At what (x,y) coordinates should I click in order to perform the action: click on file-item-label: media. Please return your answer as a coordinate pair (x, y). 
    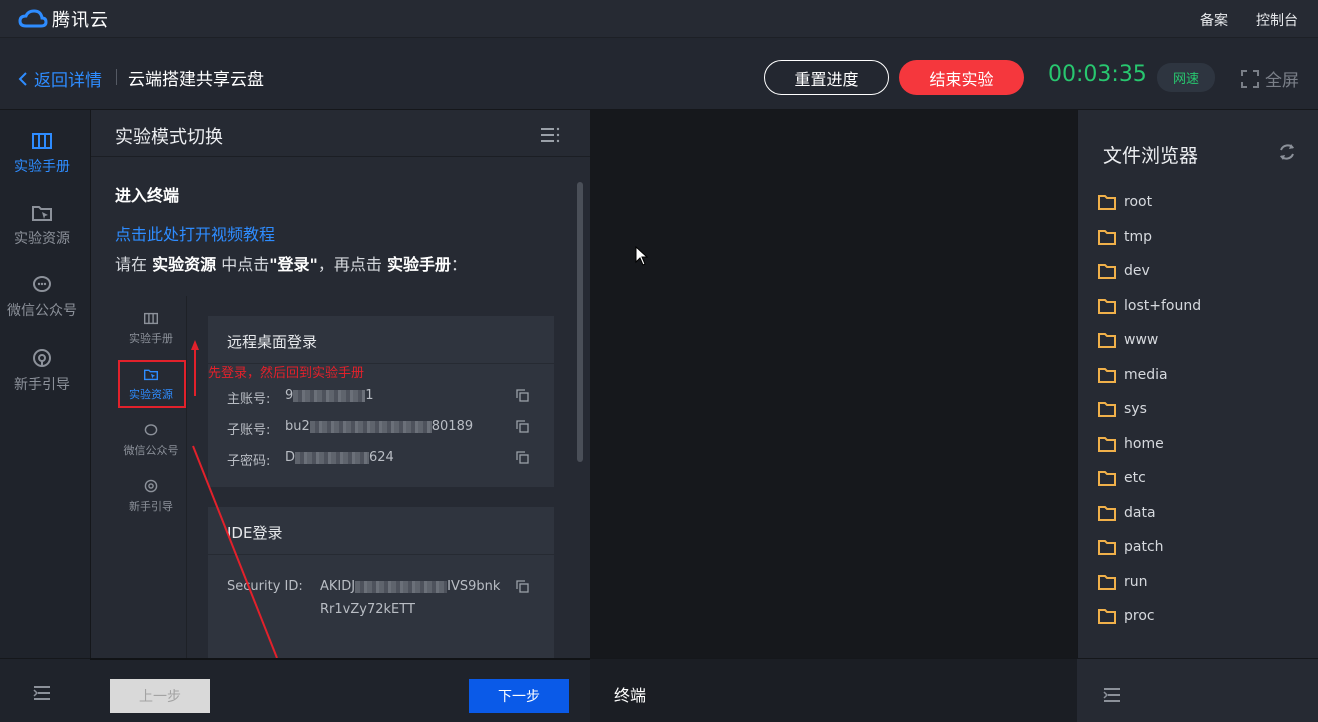
    Looking at the image, I should click on (1146, 374).